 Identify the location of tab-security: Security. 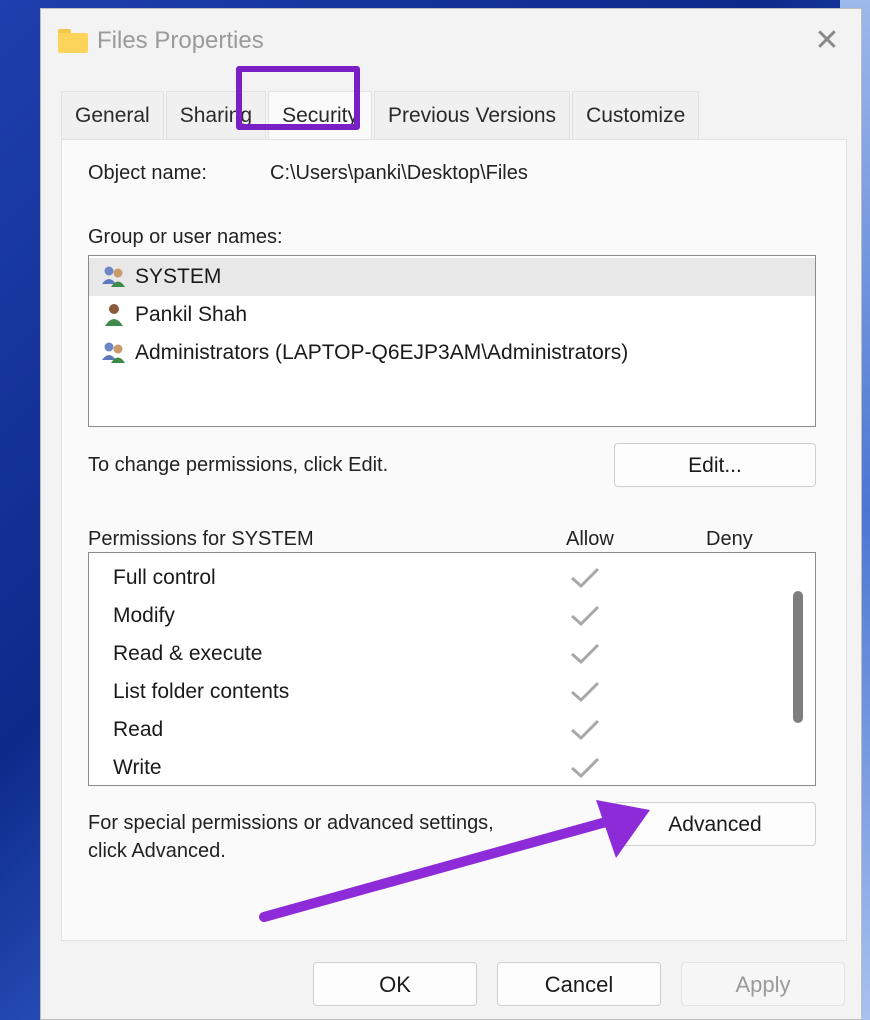
(320, 115).